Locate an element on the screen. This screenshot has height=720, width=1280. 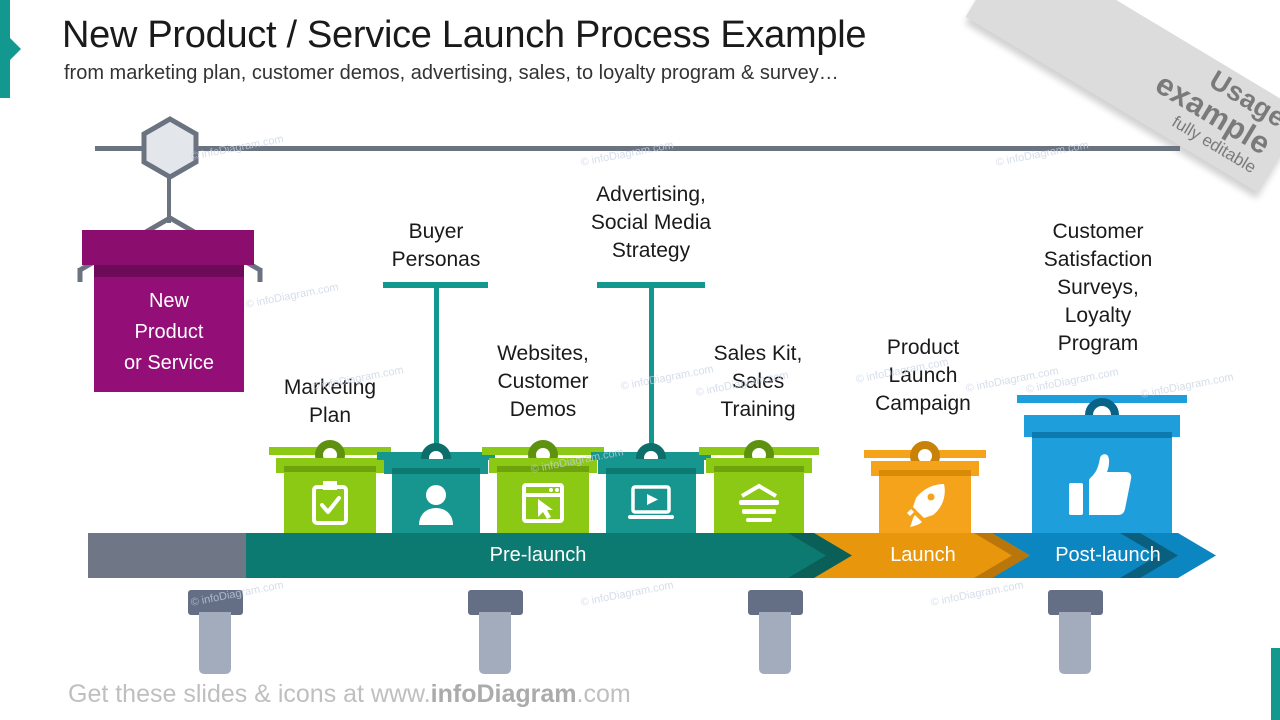
crate-label-line: Demos is located at coordinates (543, 409).